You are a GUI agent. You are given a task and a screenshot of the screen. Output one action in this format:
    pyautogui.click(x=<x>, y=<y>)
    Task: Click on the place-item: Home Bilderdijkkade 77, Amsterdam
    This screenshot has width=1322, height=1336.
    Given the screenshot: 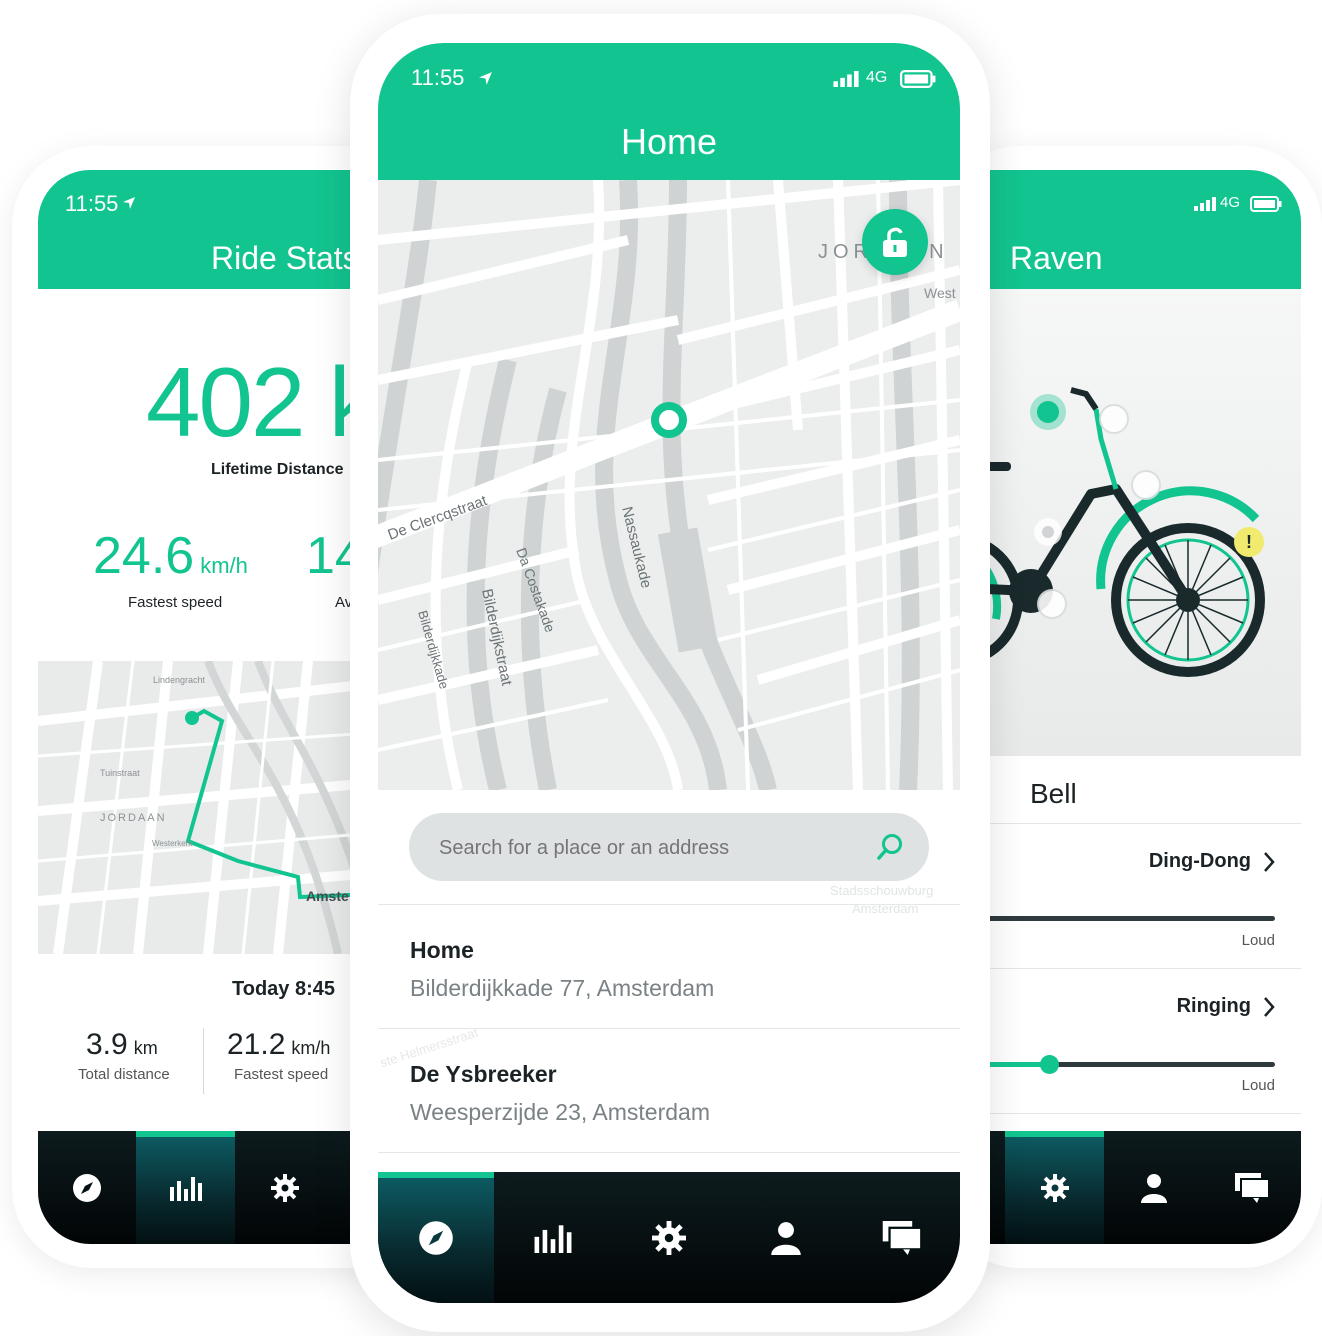 What is the action you would take?
    pyautogui.click(x=669, y=966)
    